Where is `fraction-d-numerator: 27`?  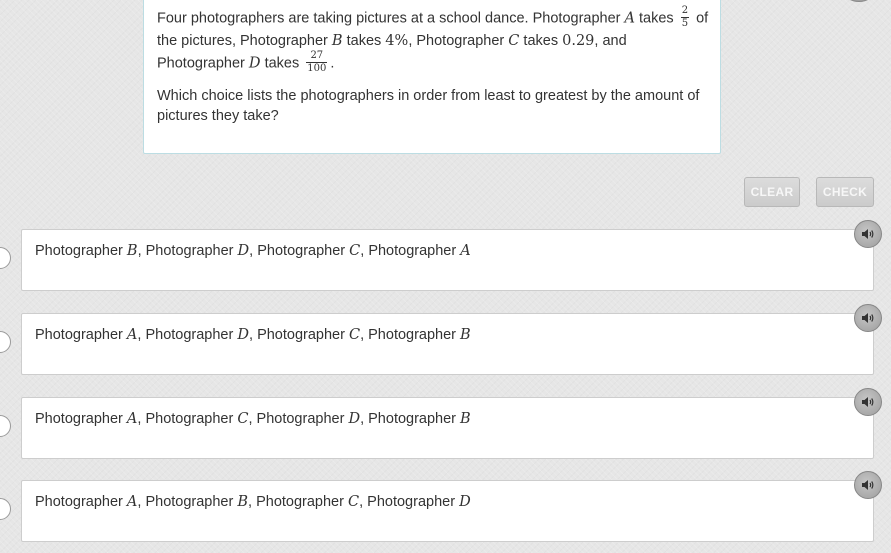
fraction-d-numerator: 27 is located at coordinates (317, 57).